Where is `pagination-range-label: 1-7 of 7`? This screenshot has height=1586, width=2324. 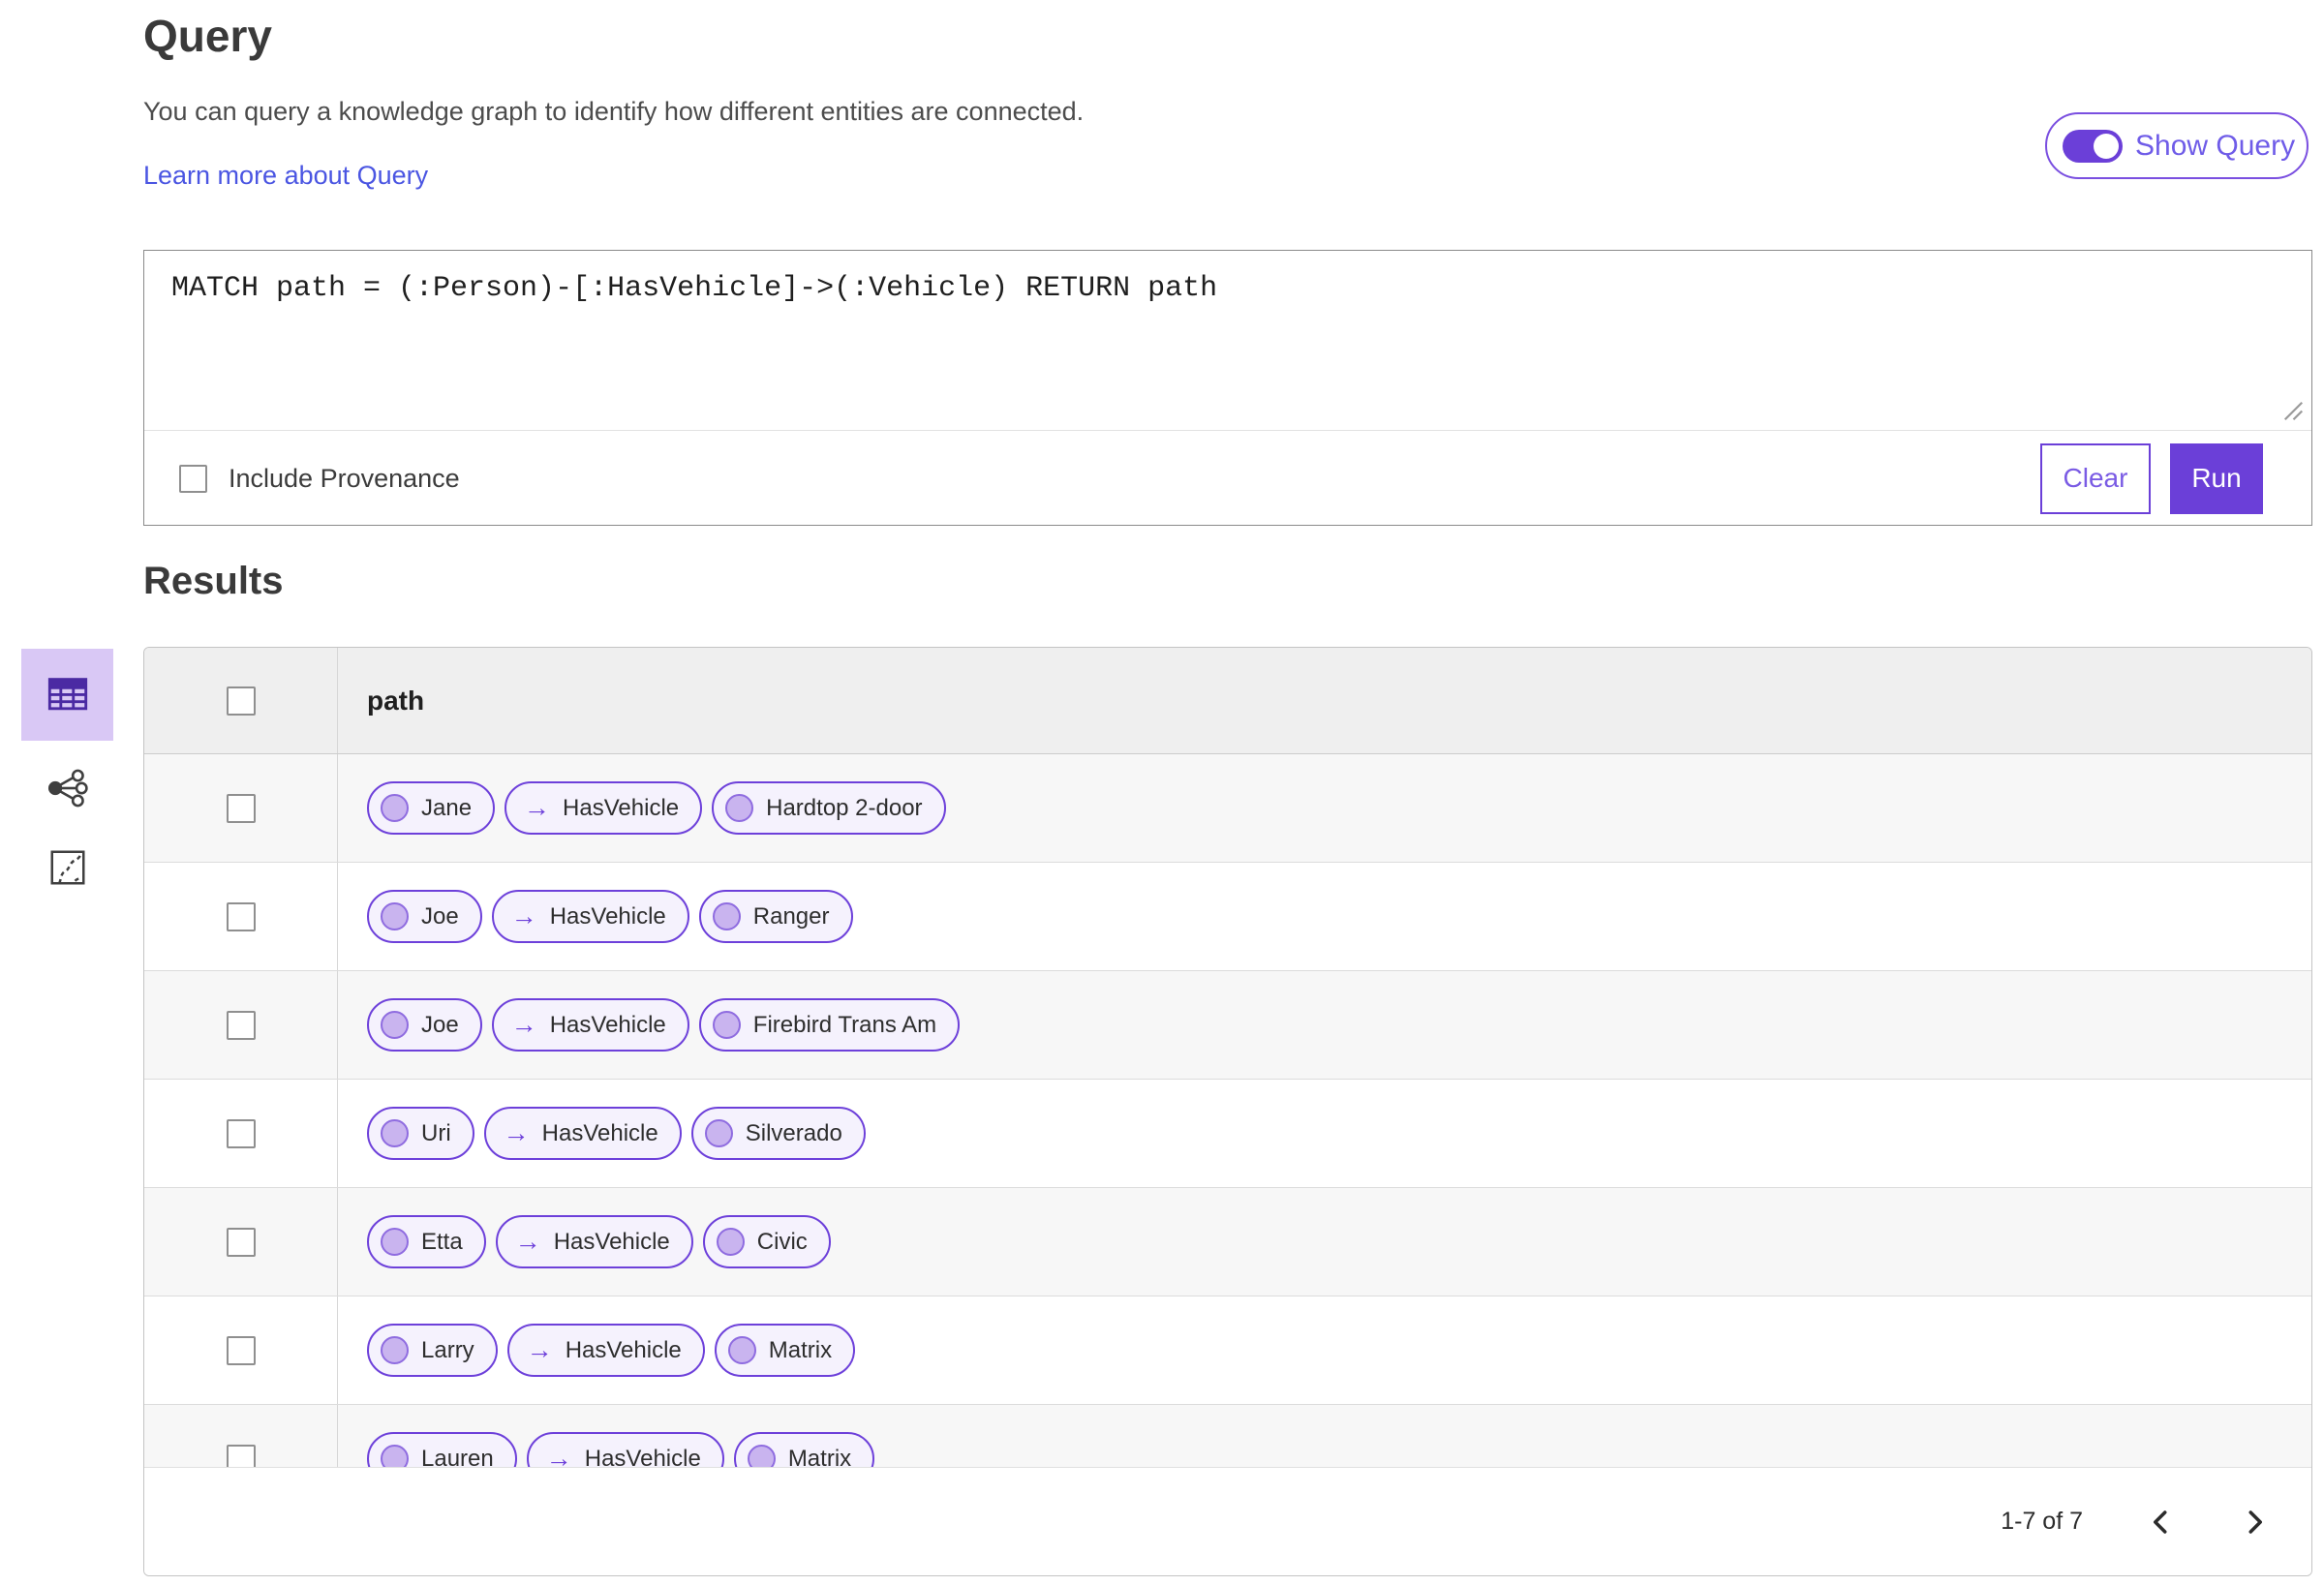
pagination-range-label: 1-7 of 7 is located at coordinates (2042, 1521).